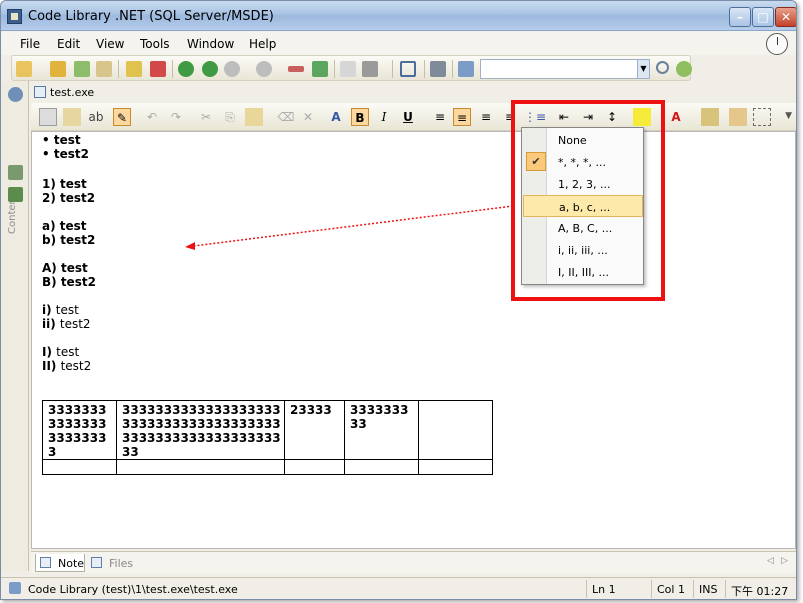 This screenshot has width=803, height=603. I want to click on annotation-arrow, so click(349, 227).